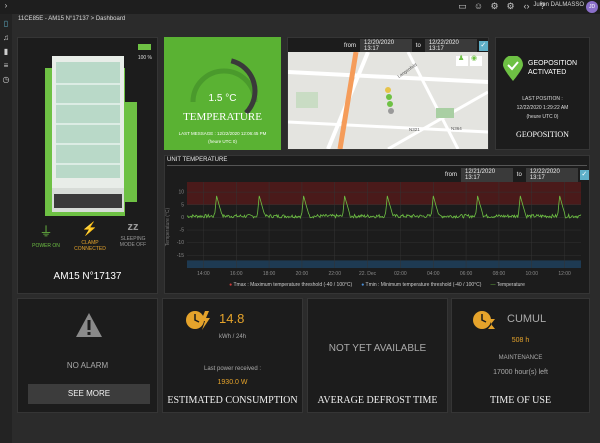 The width and height of the screenshot is (600, 443). What do you see at coordinates (519, 175) in the screenshot?
I see `chart-to-label: to` at bounding box center [519, 175].